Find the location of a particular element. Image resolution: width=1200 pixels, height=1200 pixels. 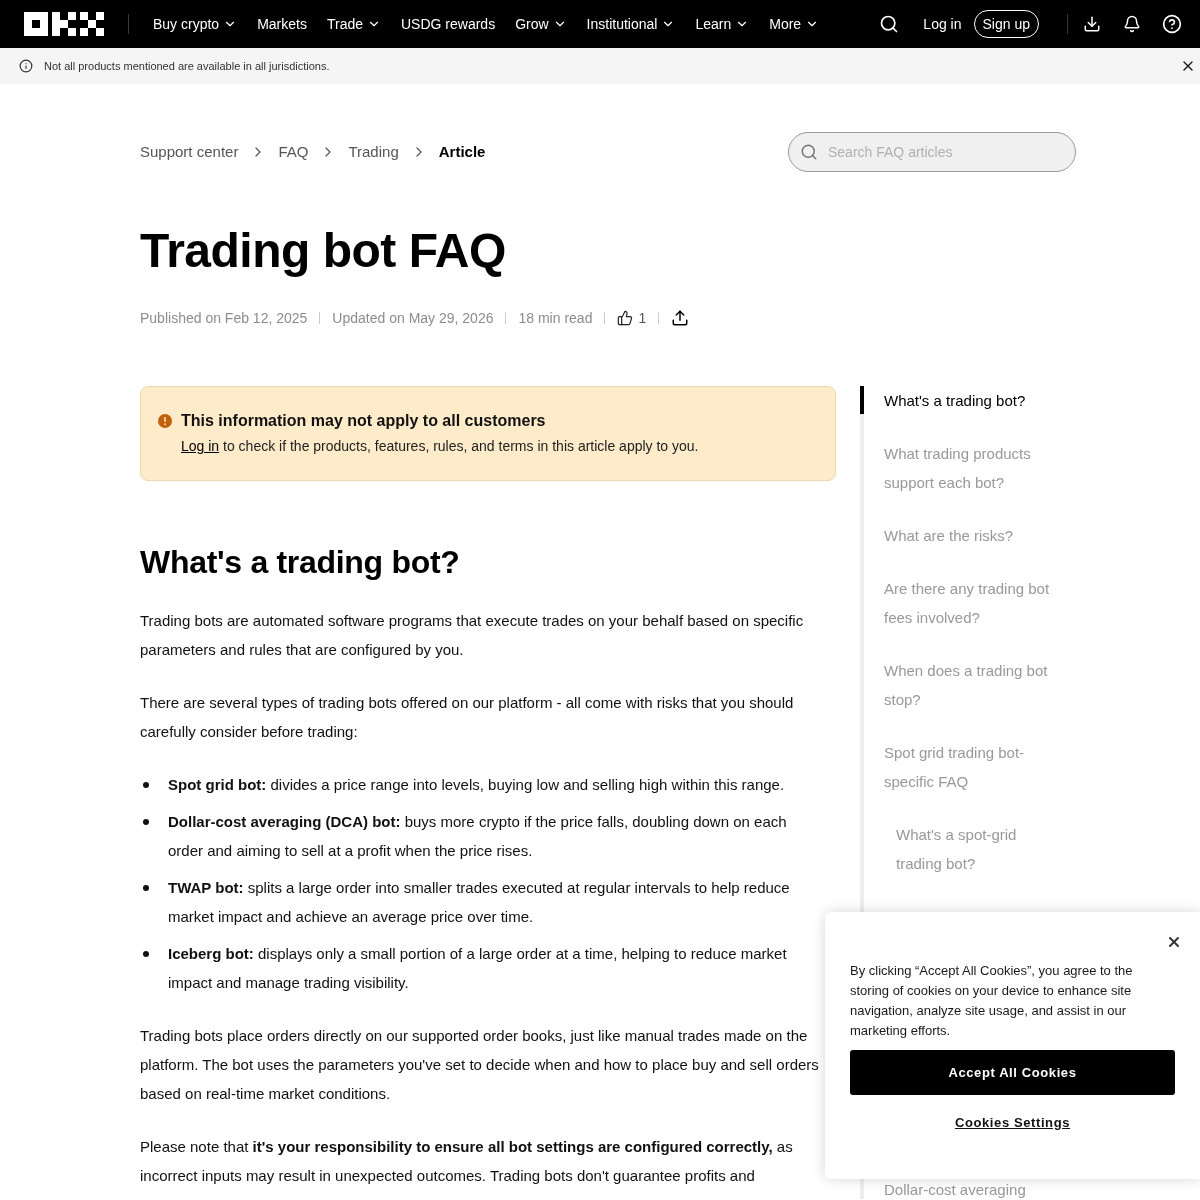

read-time: 18 min read is located at coordinates (555, 318).